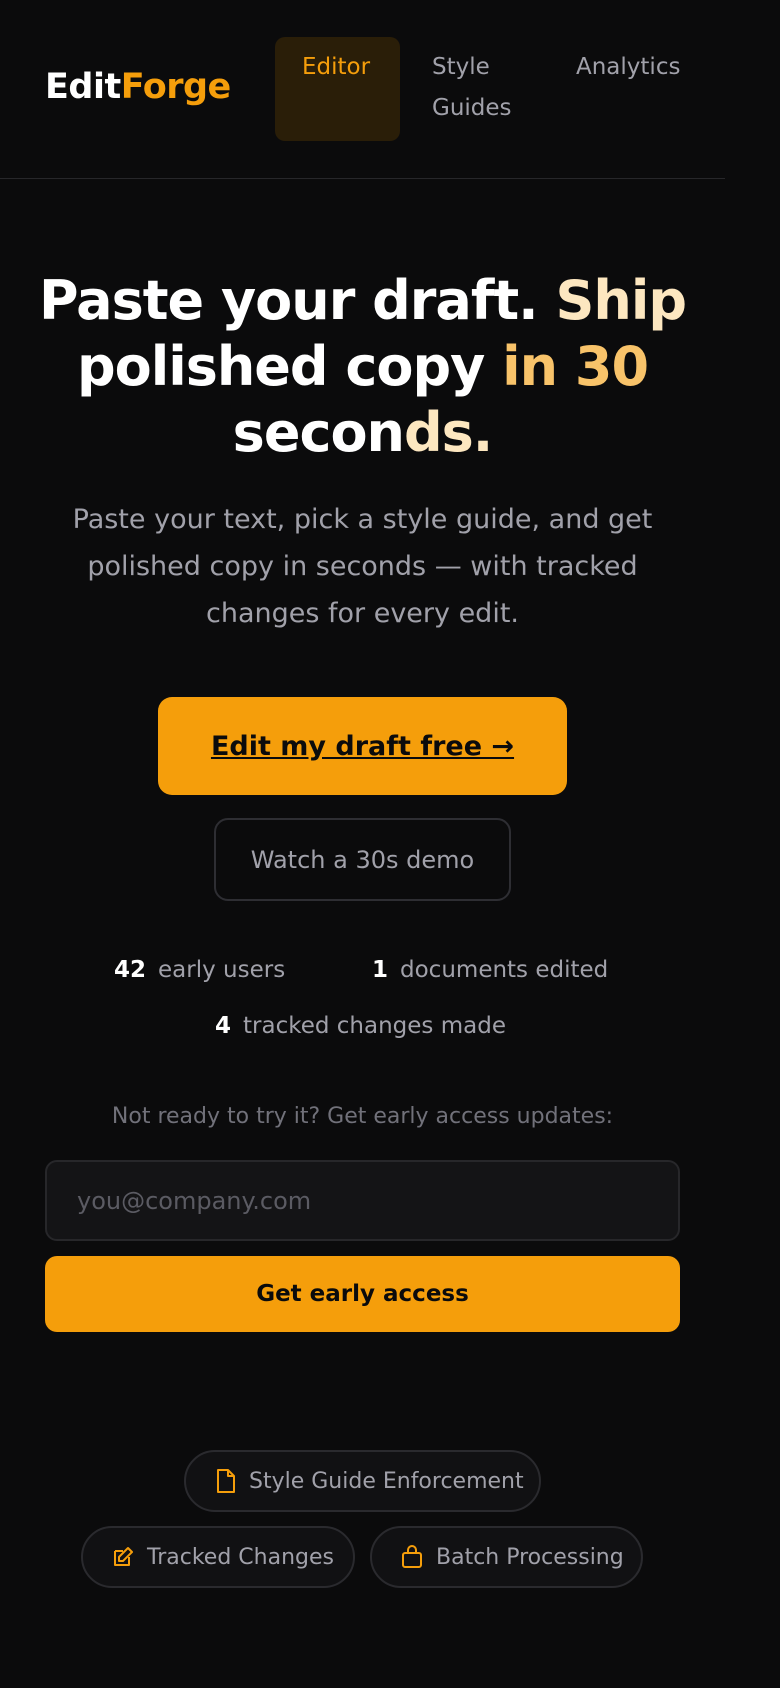  Describe the element at coordinates (289, 300) in the screenshot. I see `hero-title-part: Paste your draft.` at that location.